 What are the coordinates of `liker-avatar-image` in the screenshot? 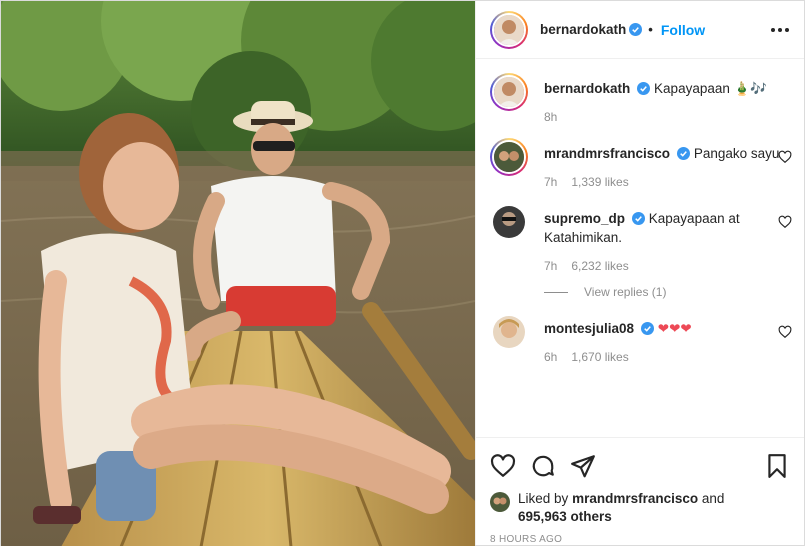 It's located at (500, 502).